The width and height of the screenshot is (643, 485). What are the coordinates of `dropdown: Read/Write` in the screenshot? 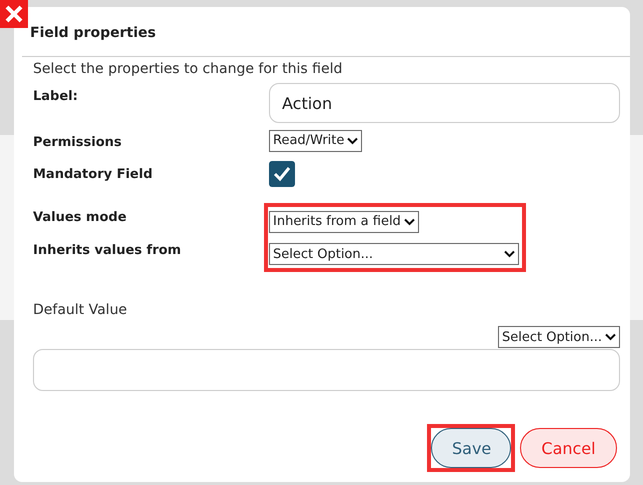 It's located at (315, 141).